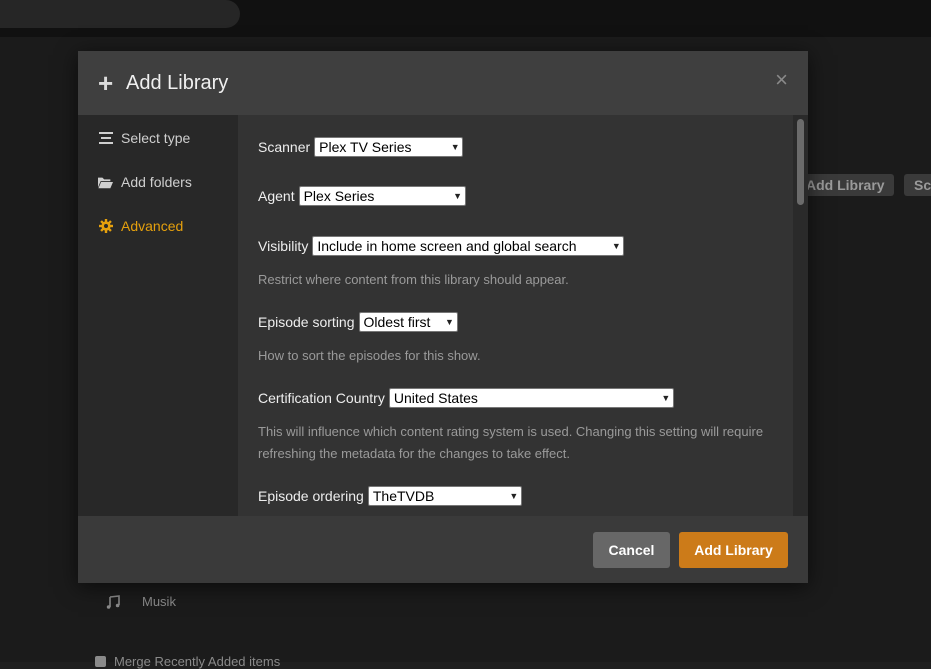 The image size is (931, 669). Describe the element at coordinates (321, 398) in the screenshot. I see `certification-country-label: Certification Country` at that location.